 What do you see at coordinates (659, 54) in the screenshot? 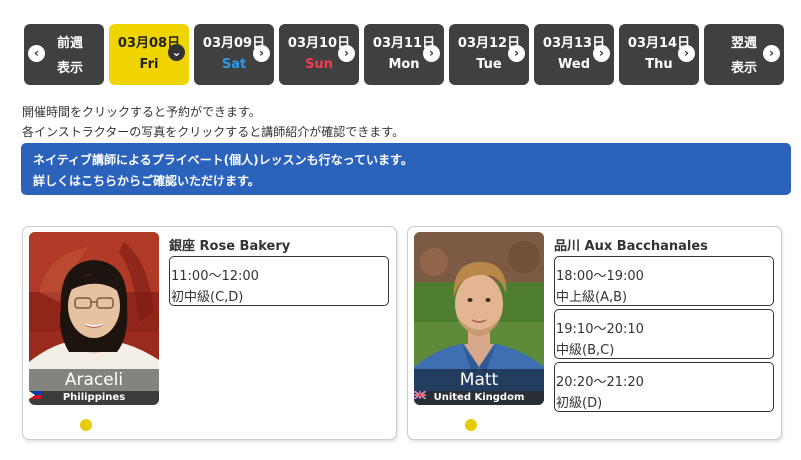
I see `tab-day-0314: 03月14日 Thu ›` at bounding box center [659, 54].